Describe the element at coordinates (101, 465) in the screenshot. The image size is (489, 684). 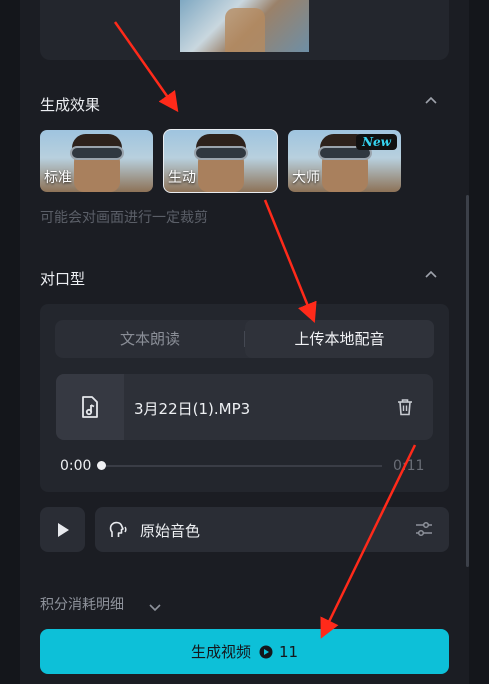
I see `audio-progress-handle` at that location.